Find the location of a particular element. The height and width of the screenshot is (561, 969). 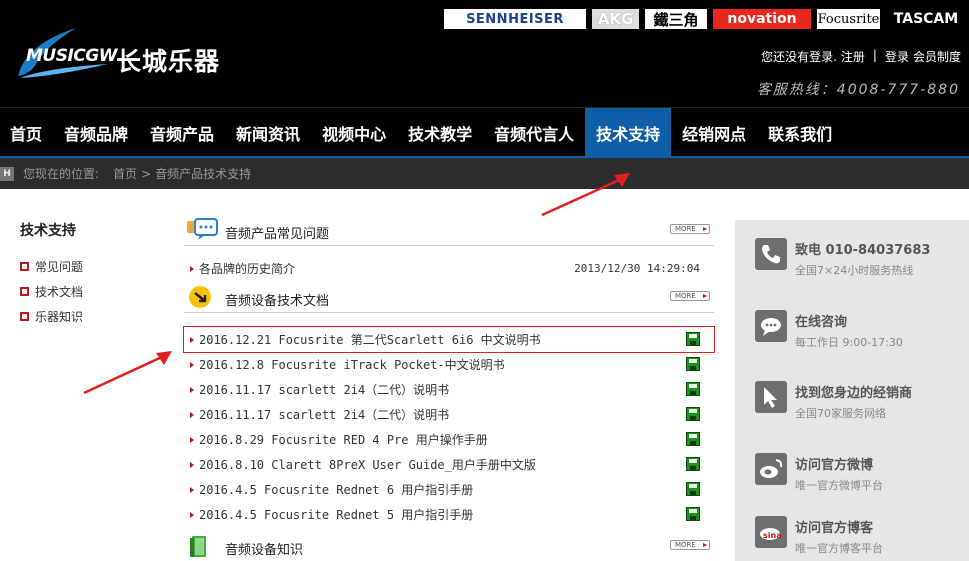

section-header-knowledge: 音频设备知识 MORE is located at coordinates (449, 545).